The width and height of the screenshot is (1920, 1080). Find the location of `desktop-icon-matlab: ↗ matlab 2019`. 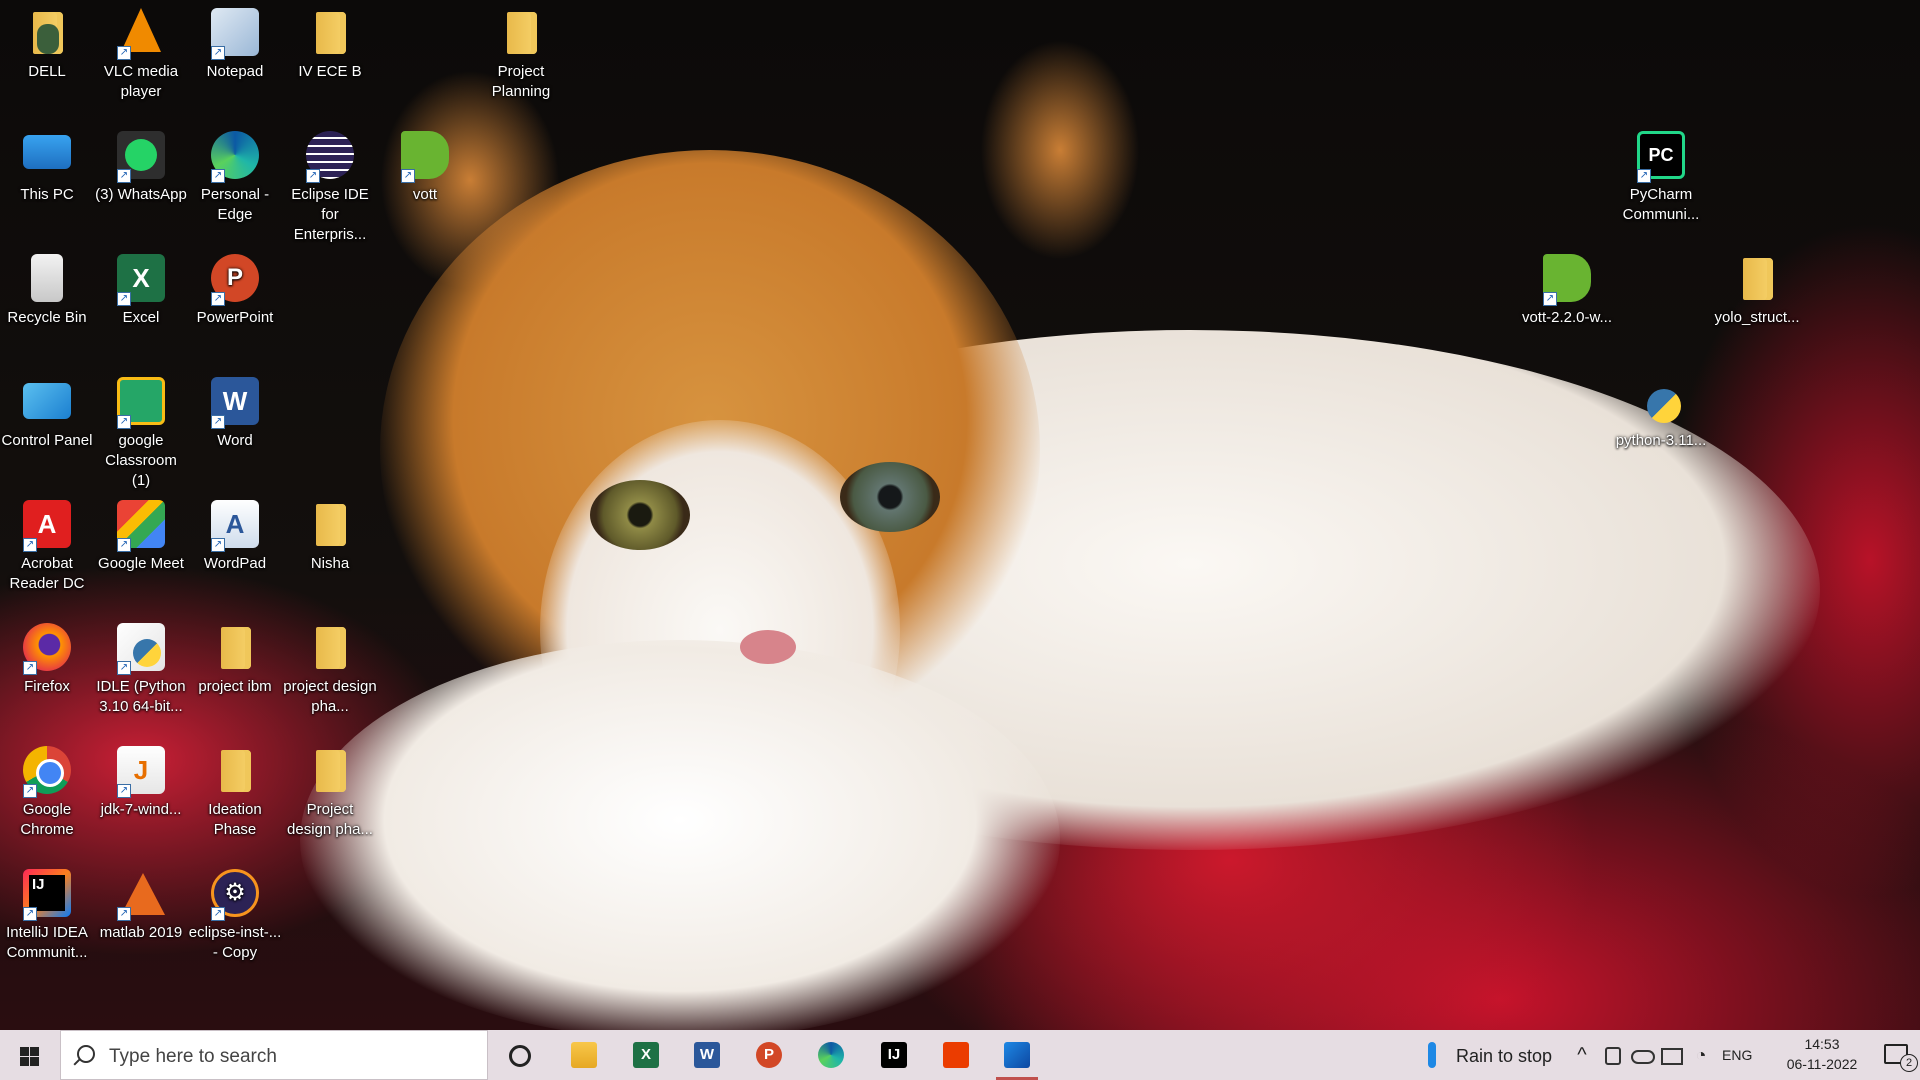

desktop-icon-matlab: ↗ matlab 2019 is located at coordinates (141, 902).